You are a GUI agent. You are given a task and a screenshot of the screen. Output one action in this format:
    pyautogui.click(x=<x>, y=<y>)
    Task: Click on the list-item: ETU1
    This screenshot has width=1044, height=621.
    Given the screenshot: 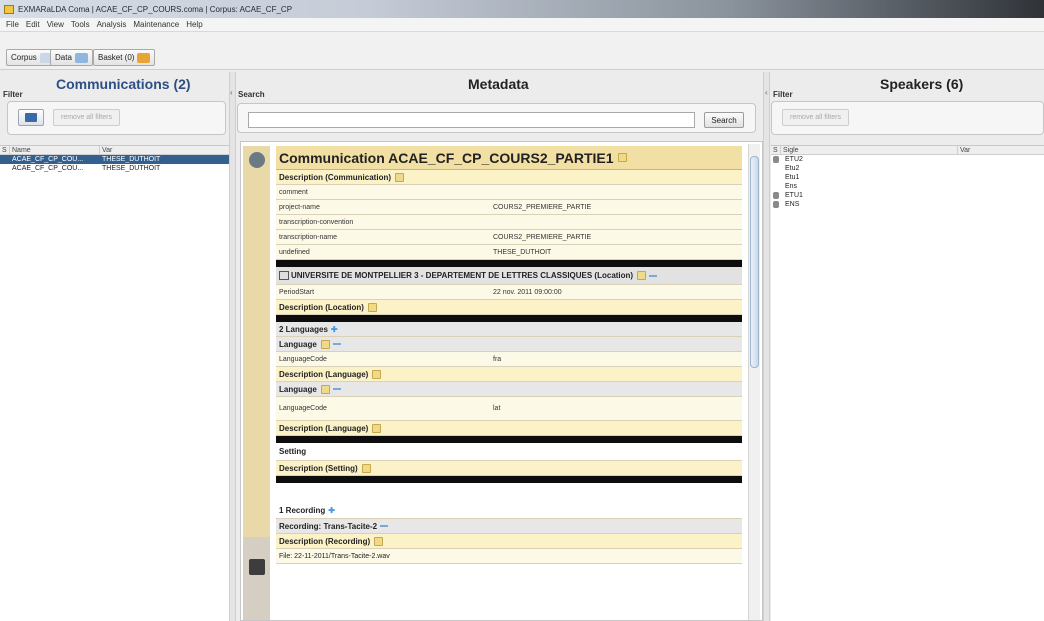 What is the action you would take?
    pyautogui.click(x=907, y=195)
    